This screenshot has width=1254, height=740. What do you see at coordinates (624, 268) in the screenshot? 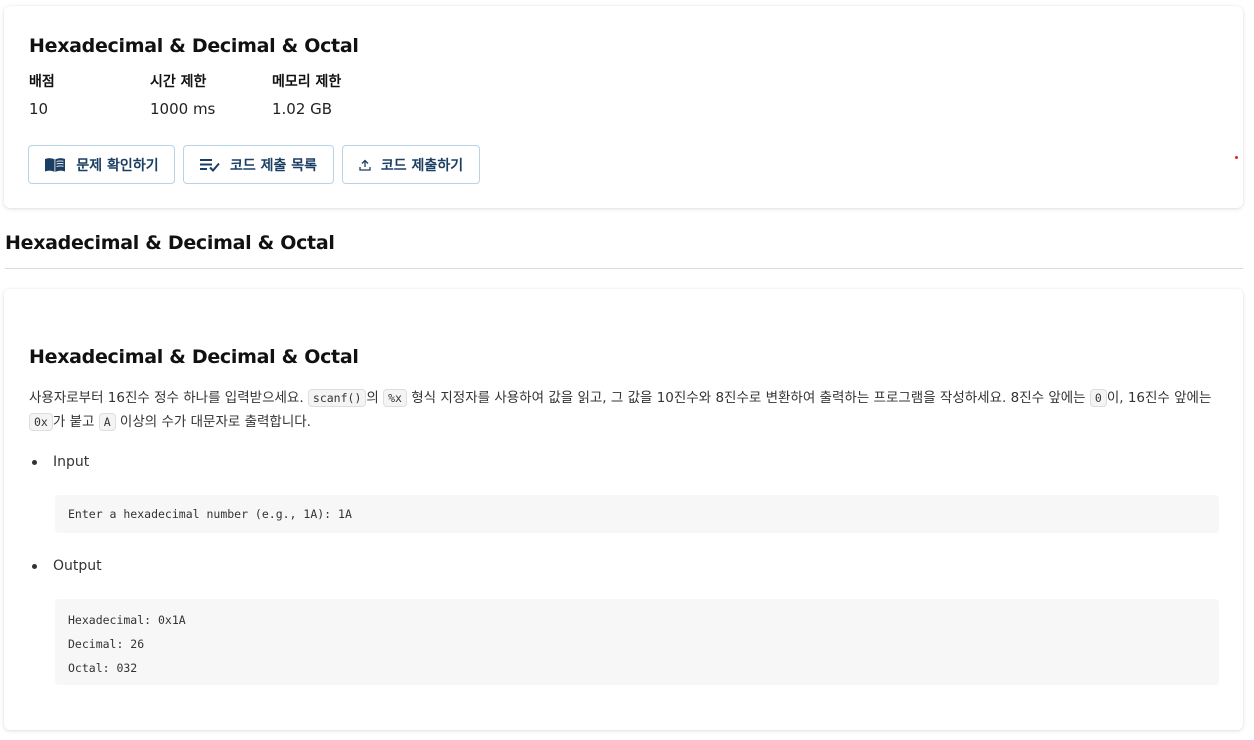
I see `divider` at bounding box center [624, 268].